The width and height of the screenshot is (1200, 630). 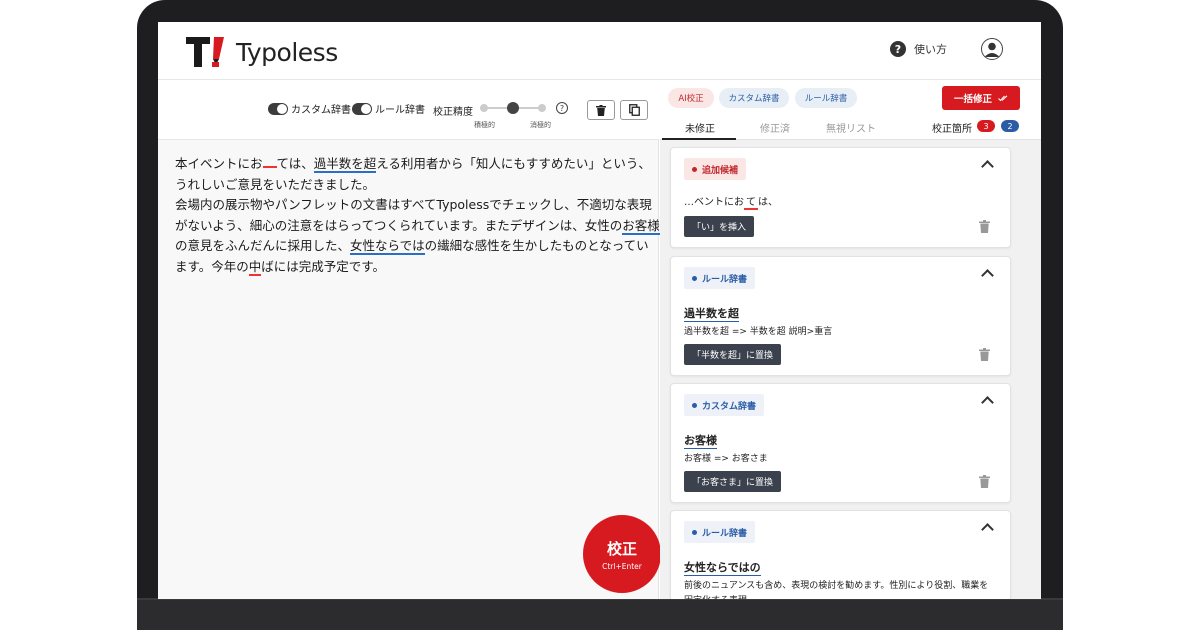 I want to click on question-icon: ?, so click(x=562, y=108).